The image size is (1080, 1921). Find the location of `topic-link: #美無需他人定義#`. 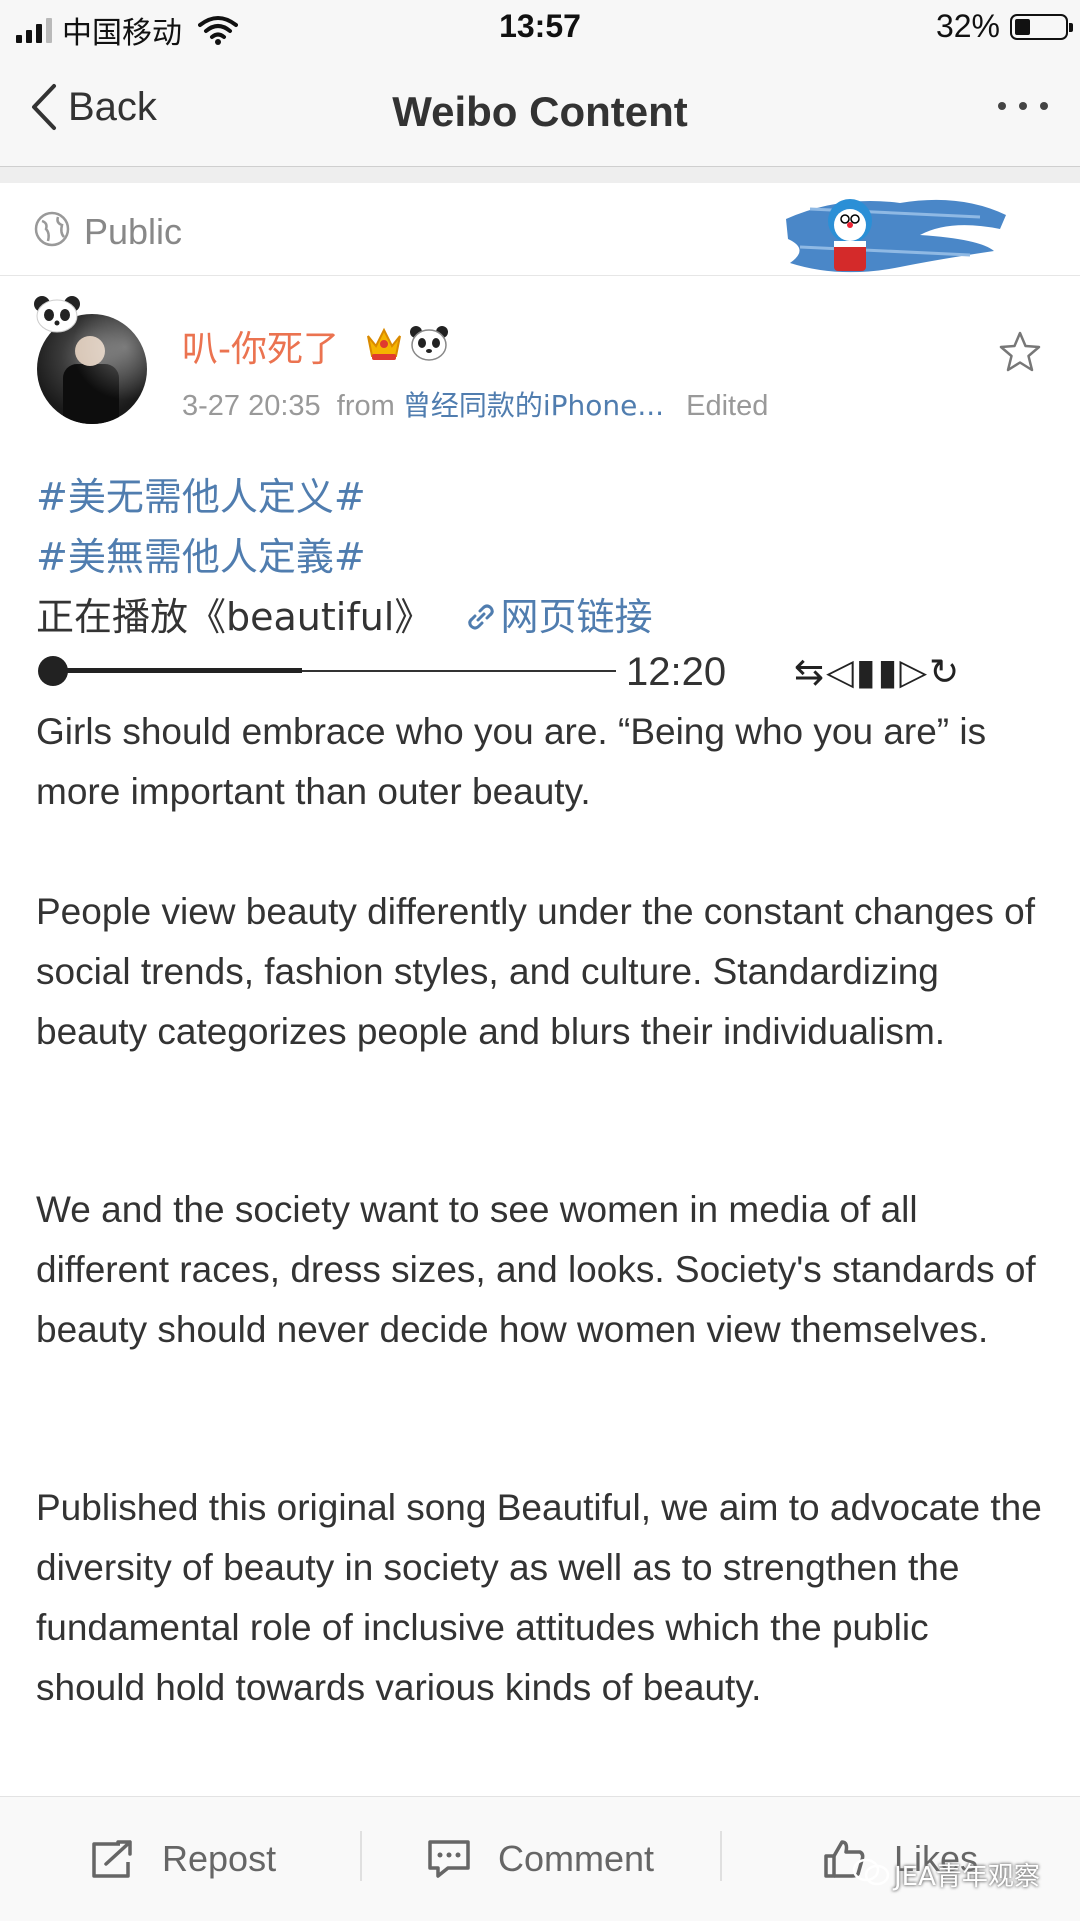

topic-link: #美無需他人定義# is located at coordinates (201, 553).